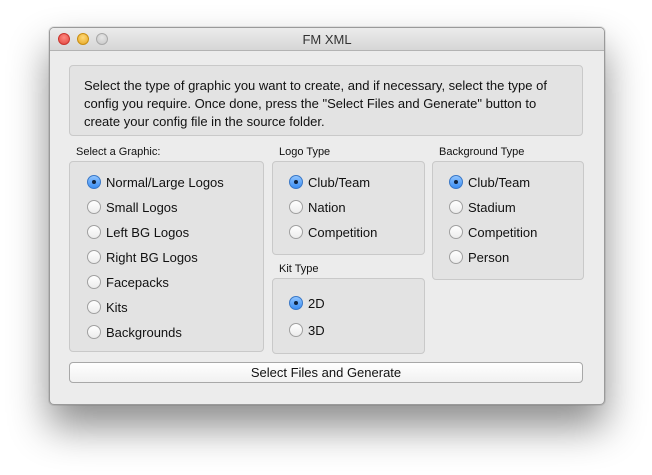  I want to click on radio-label: Backgrounds, so click(144, 332).